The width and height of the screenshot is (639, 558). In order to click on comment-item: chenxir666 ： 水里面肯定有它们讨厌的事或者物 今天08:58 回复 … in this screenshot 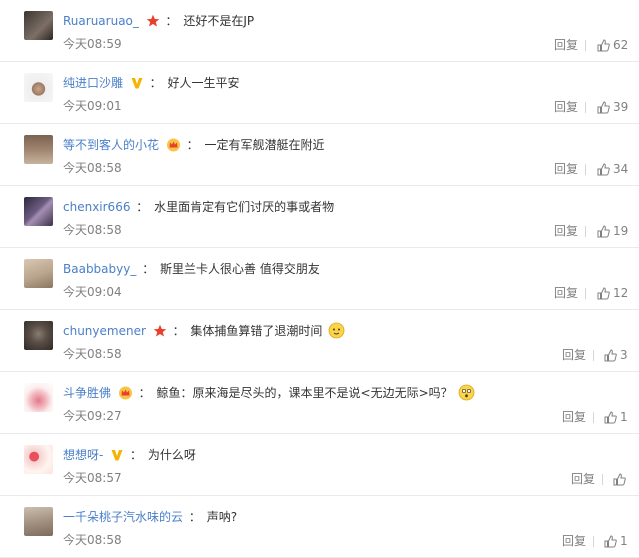, I will do `click(319, 217)`.